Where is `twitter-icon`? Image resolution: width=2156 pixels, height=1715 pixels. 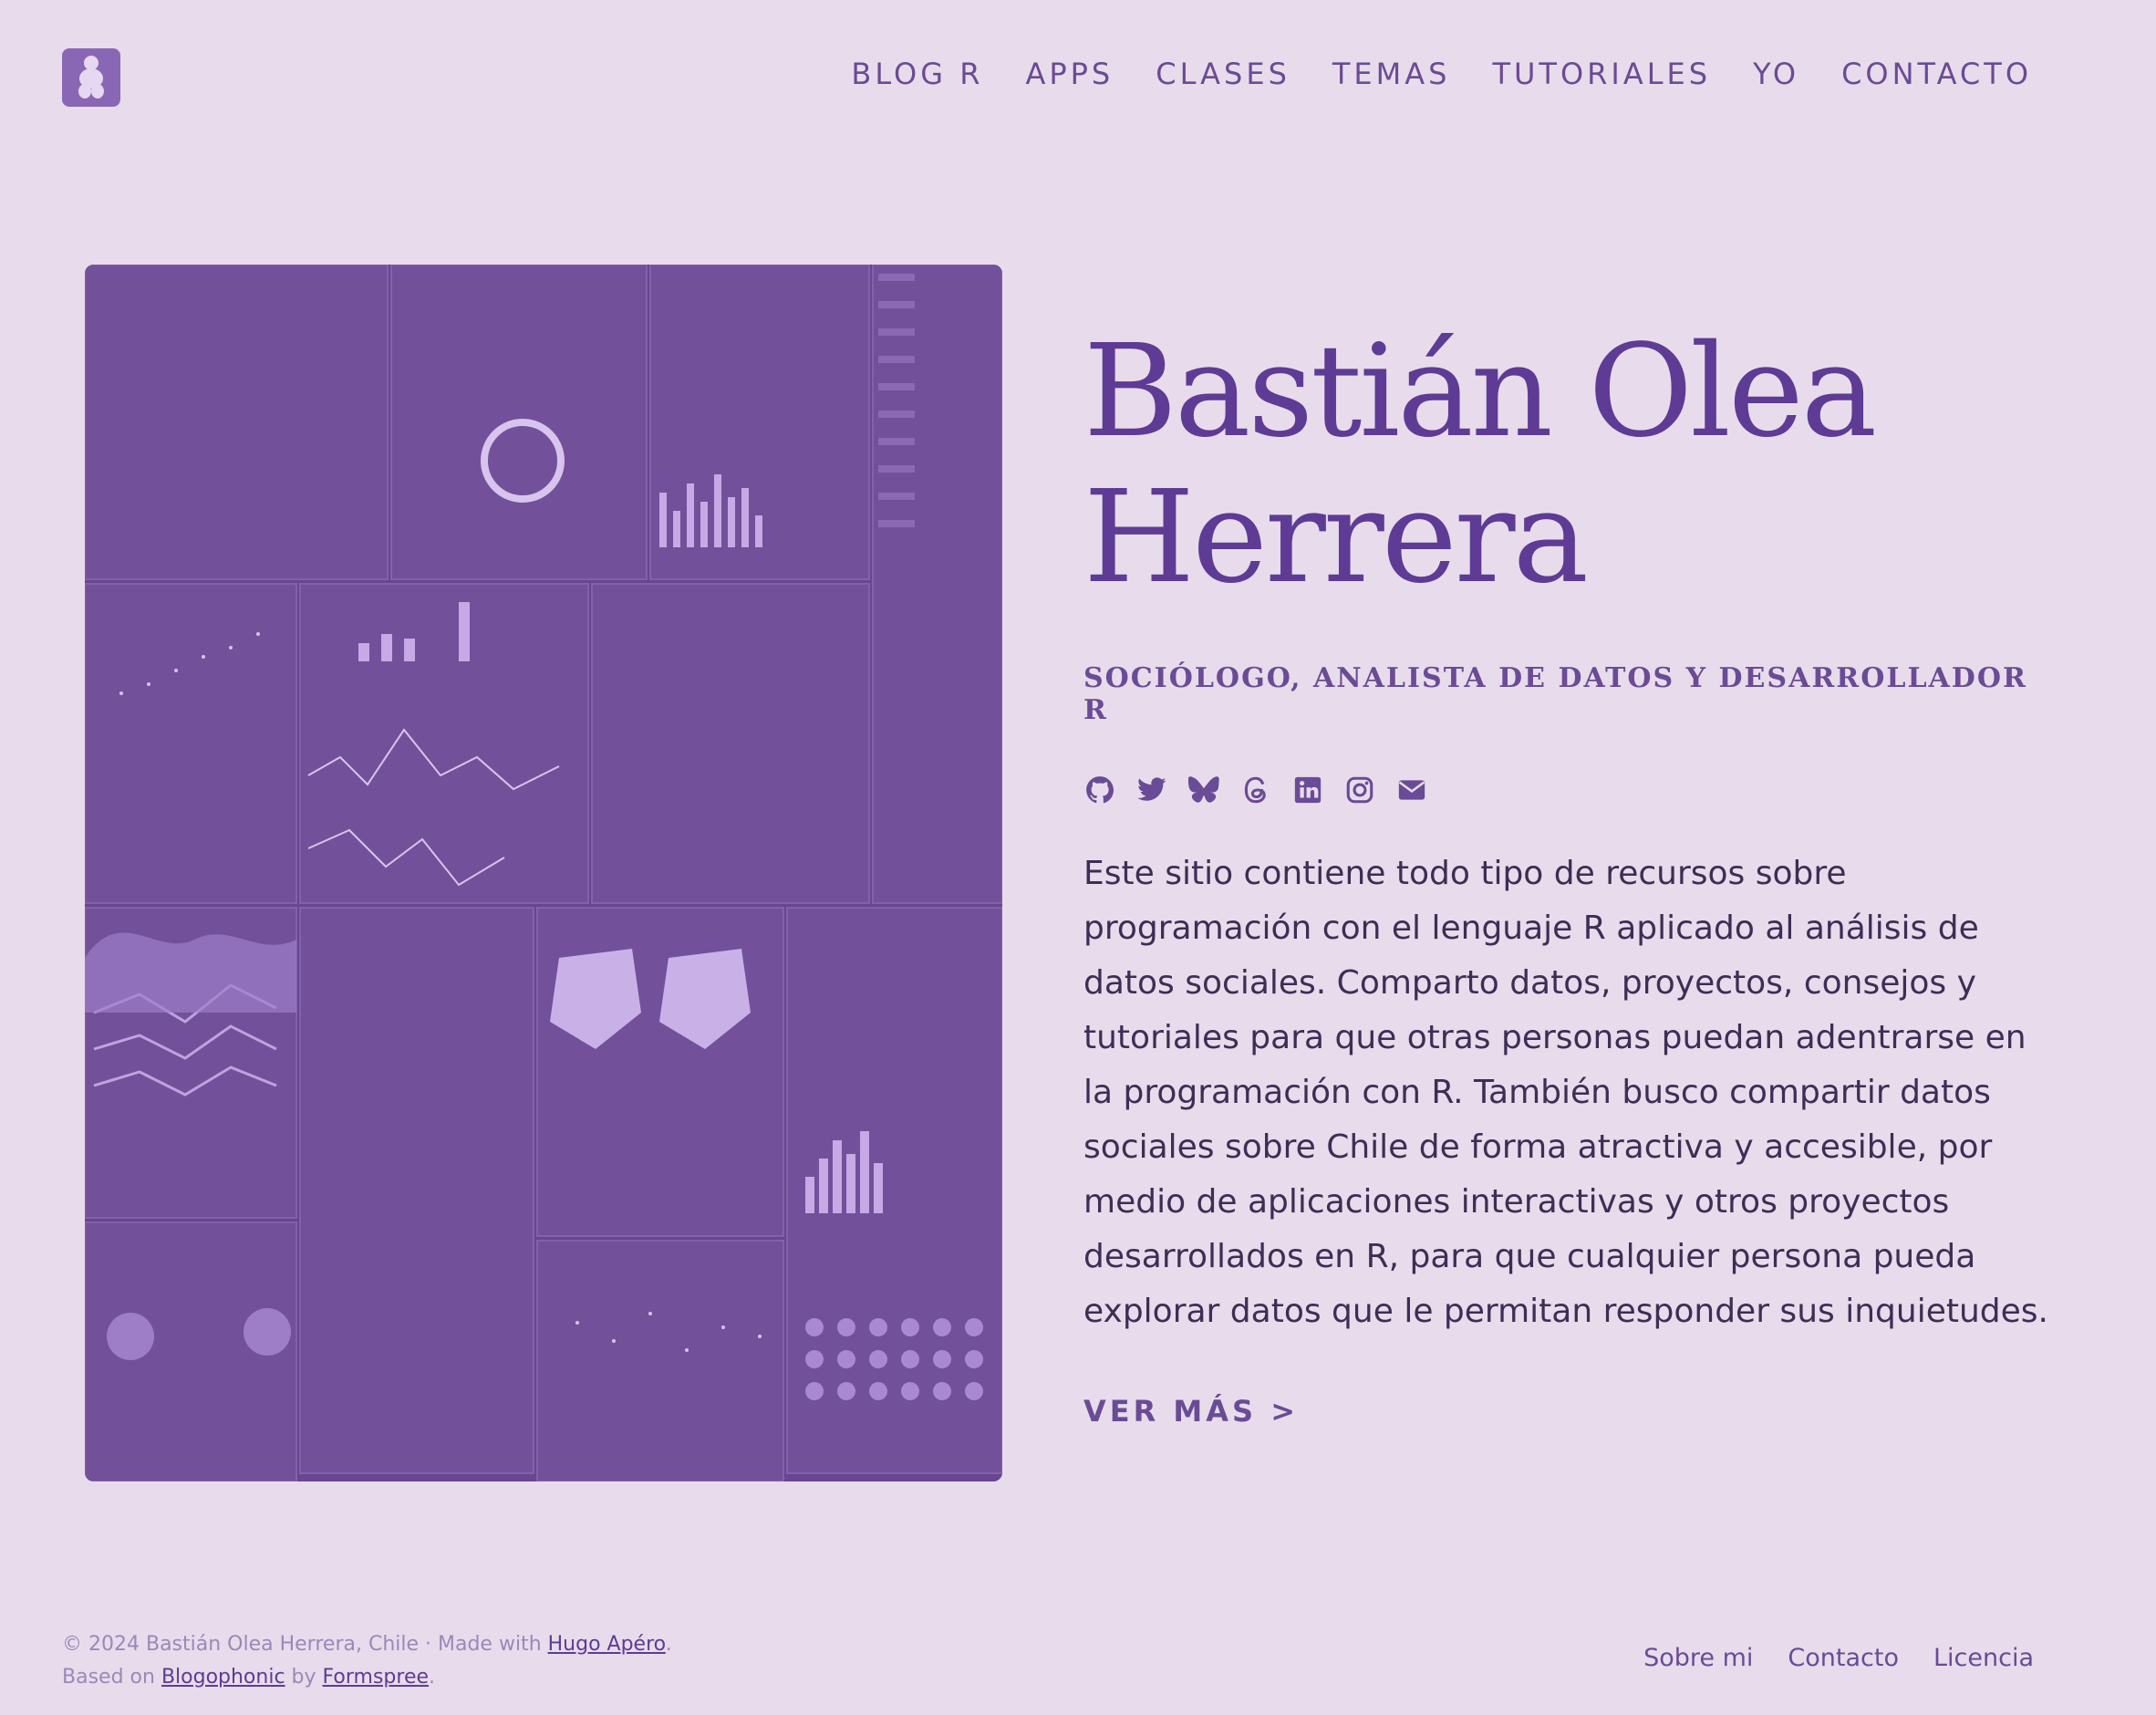 twitter-icon is located at coordinates (1151, 790).